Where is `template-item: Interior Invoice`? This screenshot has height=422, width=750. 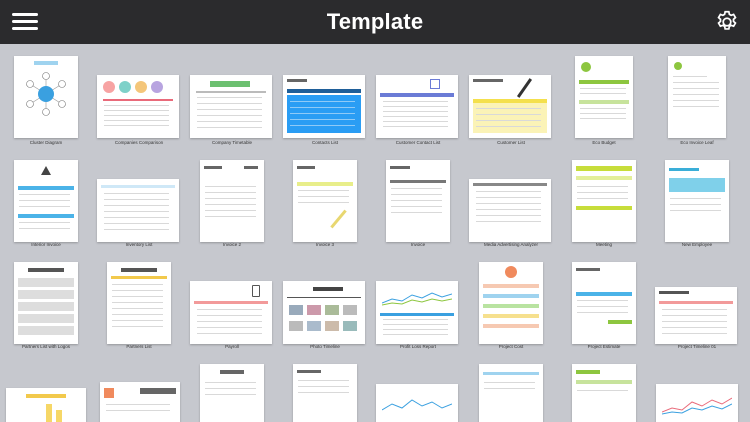 template-item: Interior Invoice is located at coordinates (46, 204).